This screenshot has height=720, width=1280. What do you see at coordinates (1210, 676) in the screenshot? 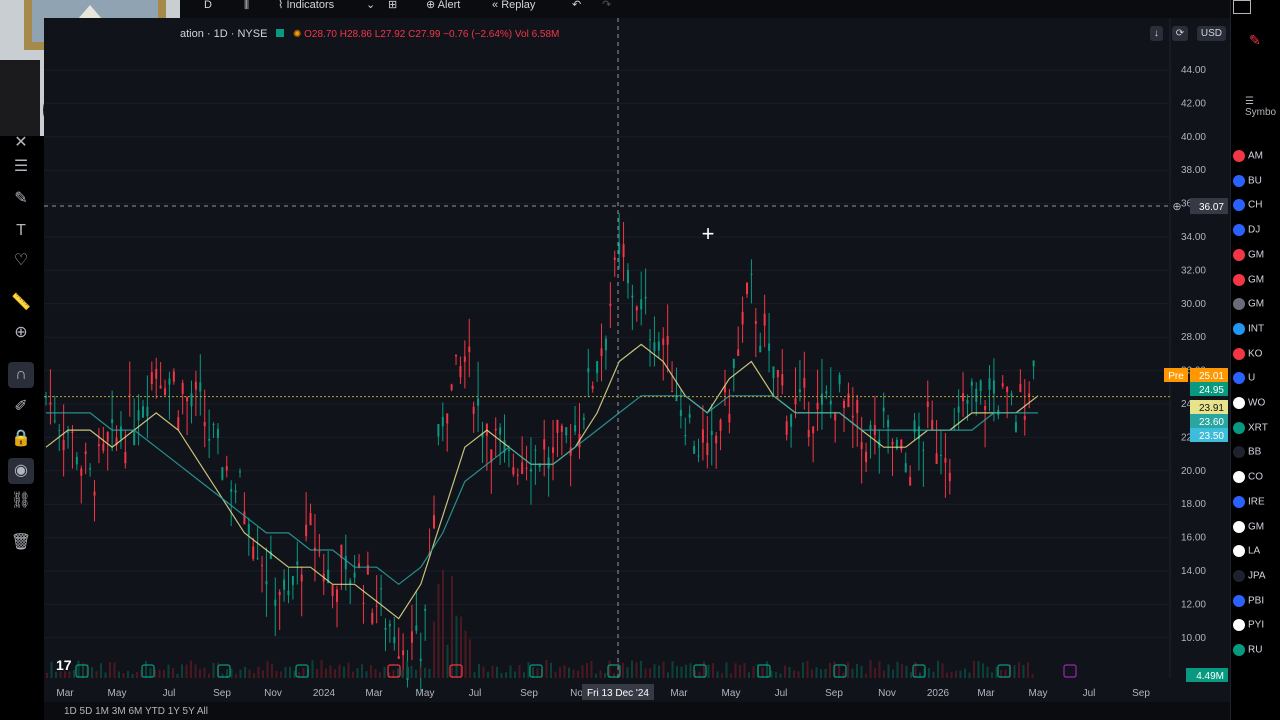
I see `volume-tag-label: 4.49M` at bounding box center [1210, 676].